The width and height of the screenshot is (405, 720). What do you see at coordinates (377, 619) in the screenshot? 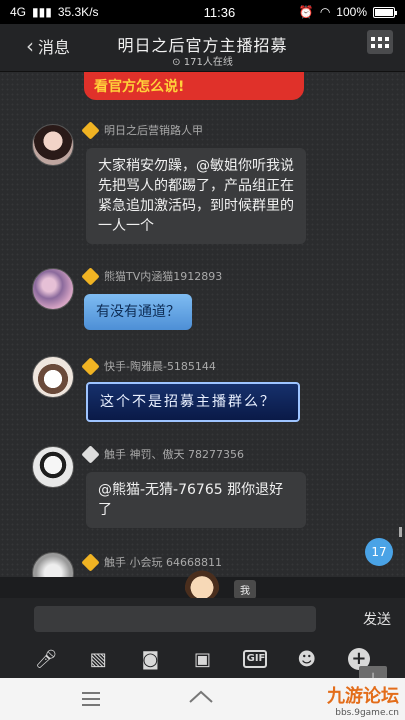
I see `send-button: 发送` at bounding box center [377, 619].